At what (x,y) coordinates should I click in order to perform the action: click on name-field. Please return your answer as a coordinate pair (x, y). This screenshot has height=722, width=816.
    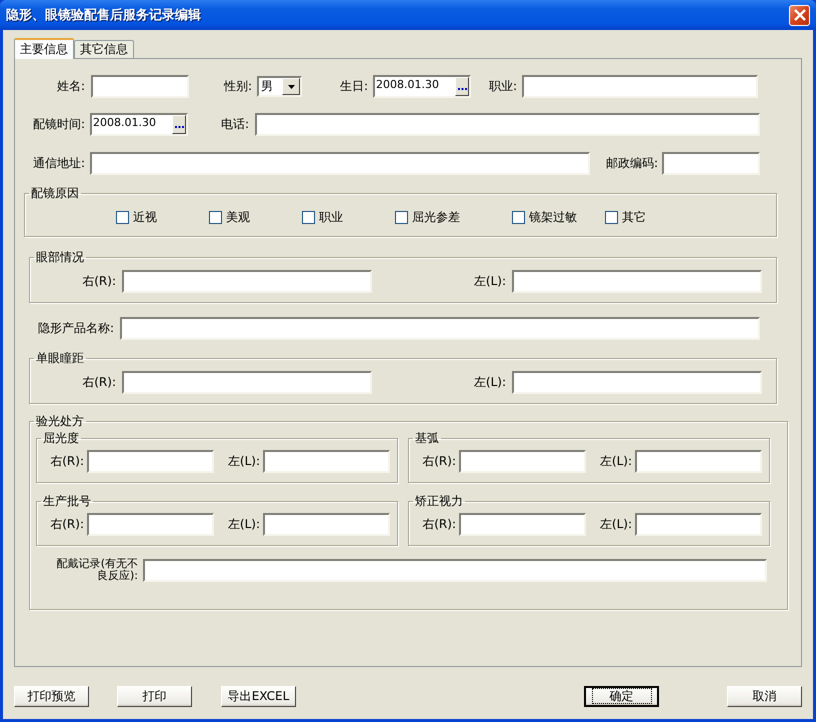
    Looking at the image, I should click on (140, 86).